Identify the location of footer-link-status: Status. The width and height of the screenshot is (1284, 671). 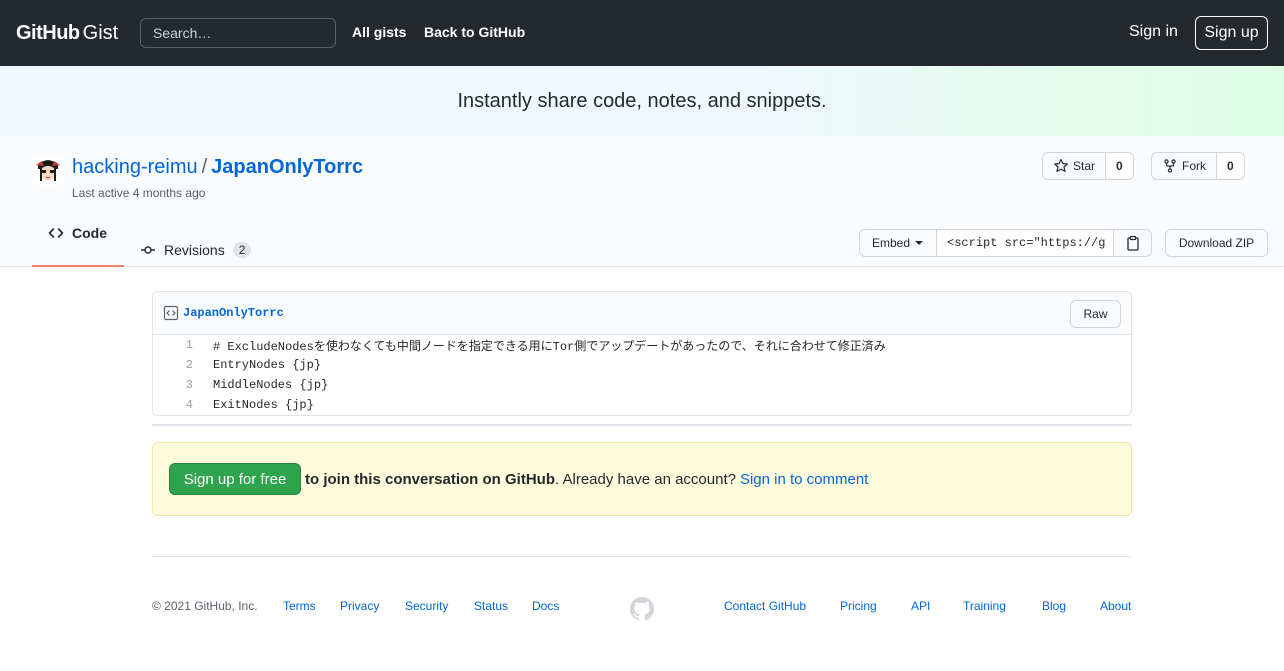
(491, 606).